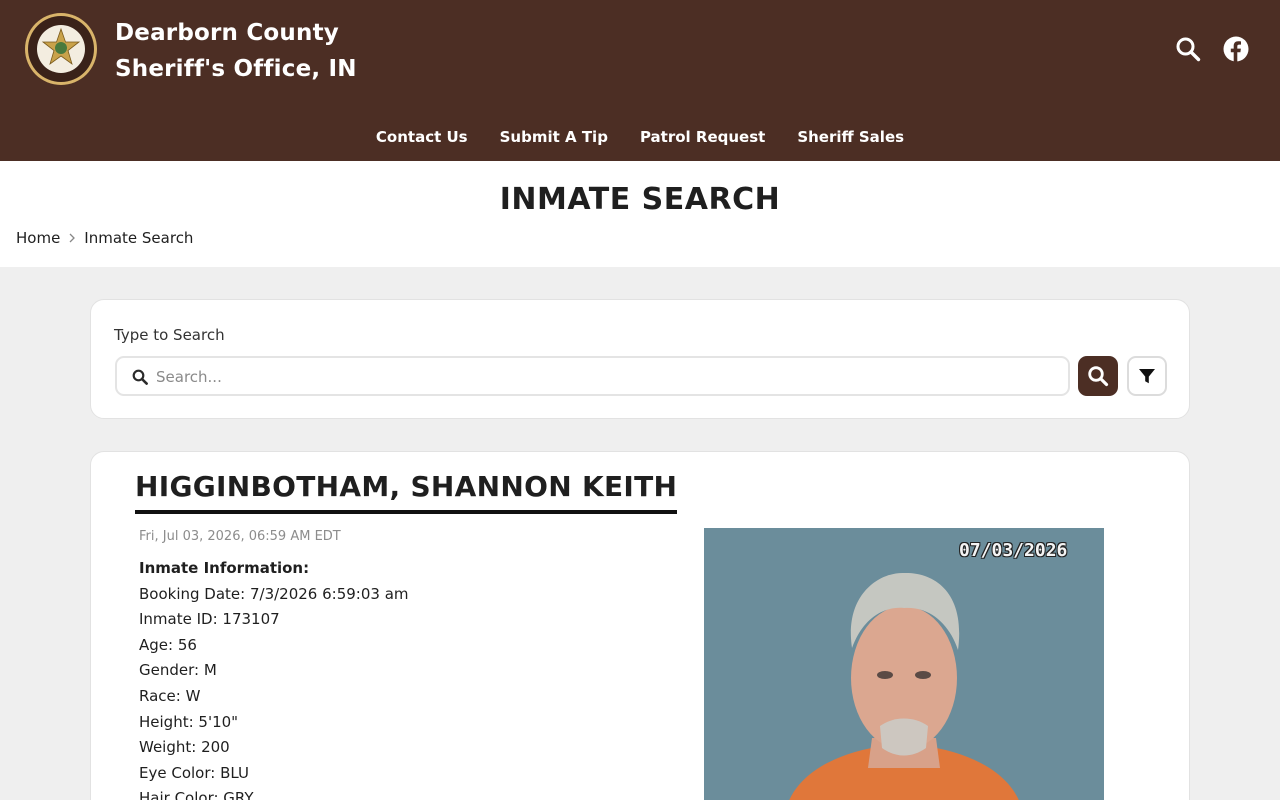  Describe the element at coordinates (1236, 49) in the screenshot. I see `facebook-icon` at that location.